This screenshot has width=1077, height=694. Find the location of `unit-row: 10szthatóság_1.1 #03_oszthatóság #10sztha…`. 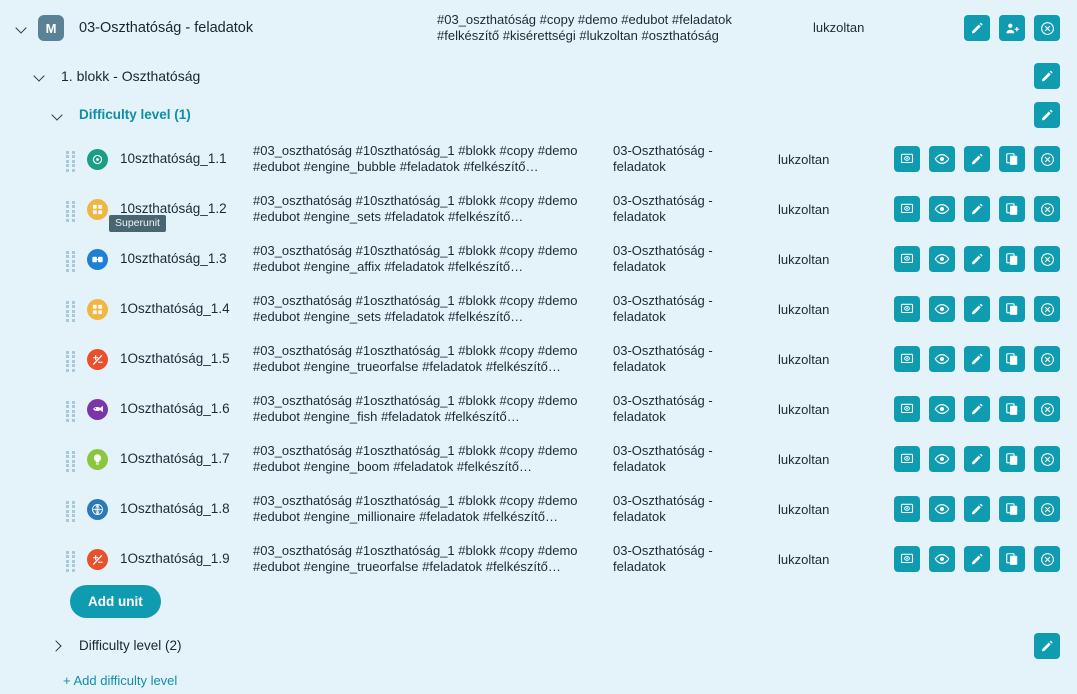

unit-row: 10szthatóság_1.1 #03_oszthatóság #10sztha… is located at coordinates (538, 159).